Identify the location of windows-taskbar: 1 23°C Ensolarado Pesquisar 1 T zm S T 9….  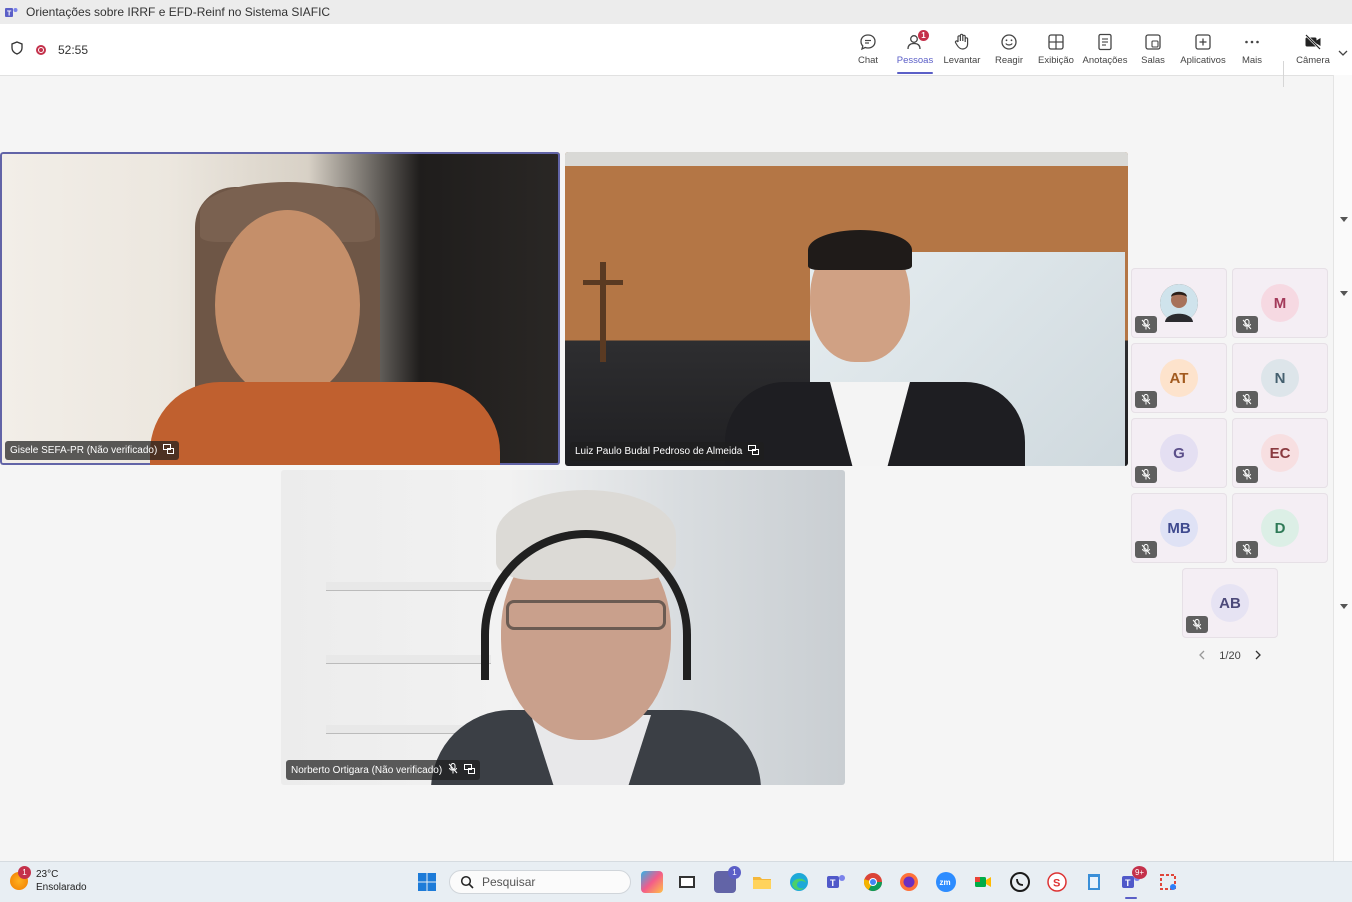
(676, 881).